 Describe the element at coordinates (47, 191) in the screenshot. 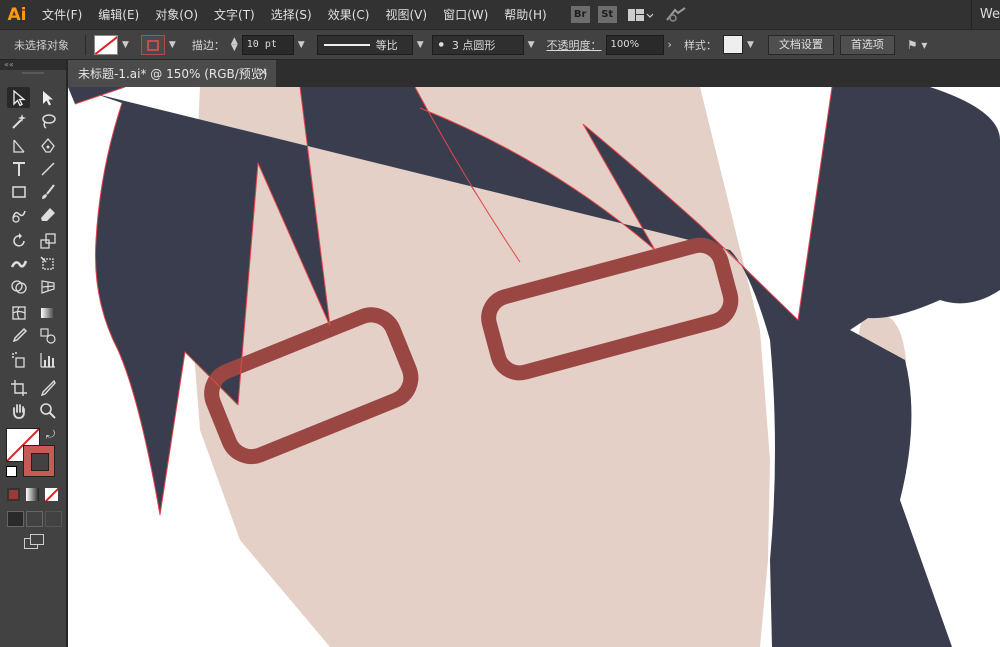

I see `paintbrush-tool-icon` at that location.